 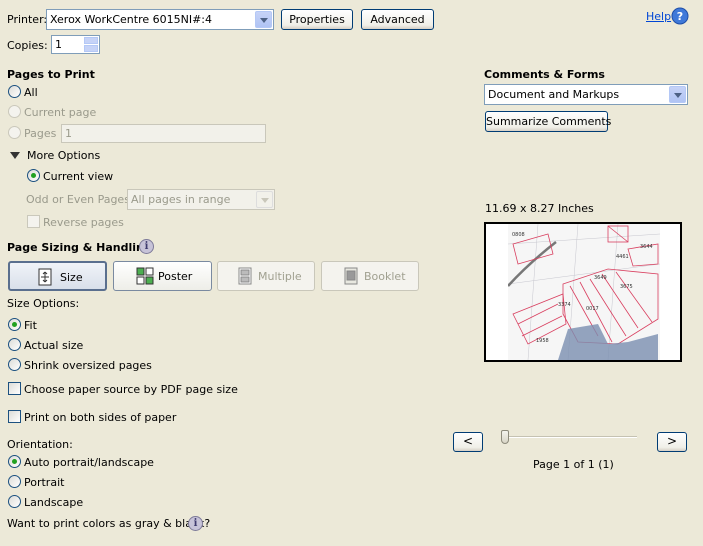 What do you see at coordinates (27, 19) in the screenshot?
I see `printer-label: Printer:` at bounding box center [27, 19].